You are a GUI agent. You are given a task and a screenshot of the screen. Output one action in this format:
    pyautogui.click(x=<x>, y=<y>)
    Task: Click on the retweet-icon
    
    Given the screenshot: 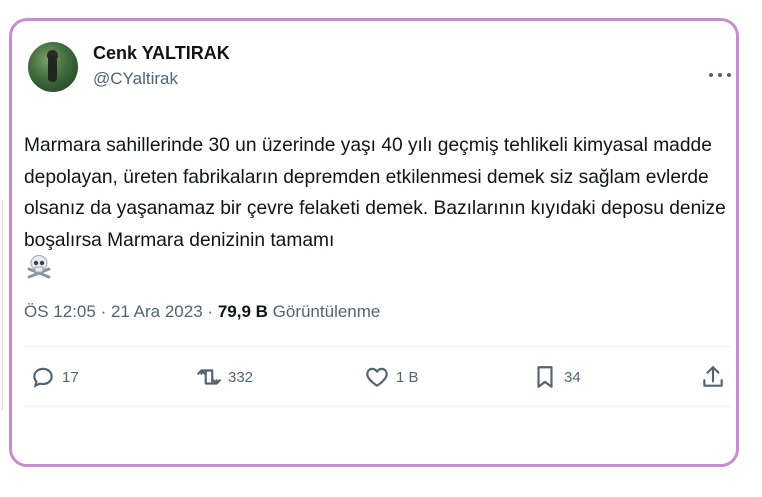 What is the action you would take?
    pyautogui.click(x=209, y=377)
    